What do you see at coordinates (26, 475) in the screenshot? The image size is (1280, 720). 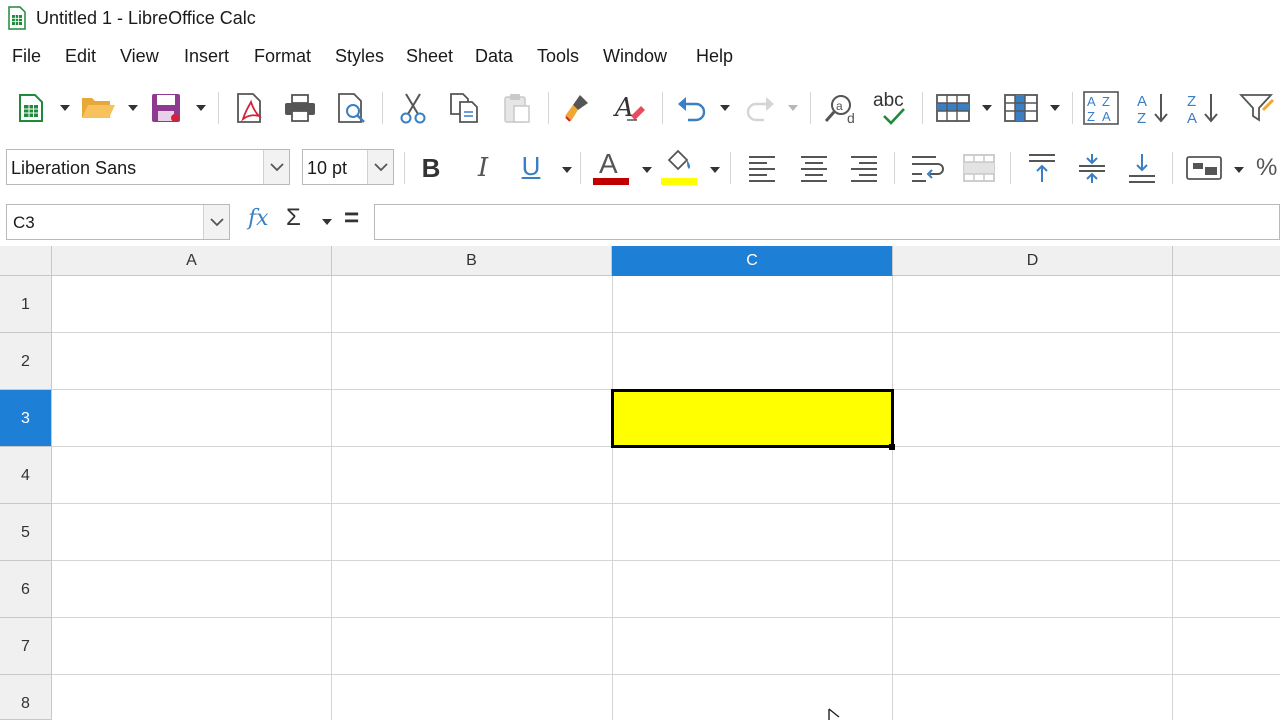 I see `row-header-4: 4` at bounding box center [26, 475].